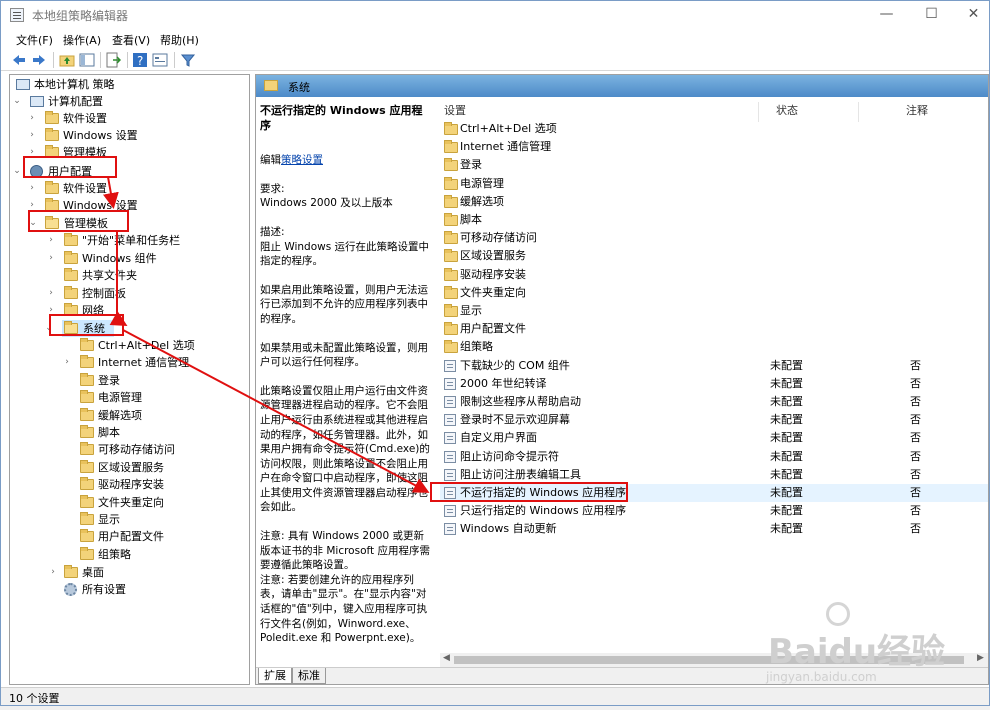 The image size is (1000, 710). I want to click on watermark-url: jingyan.baidu.com, so click(821, 677).